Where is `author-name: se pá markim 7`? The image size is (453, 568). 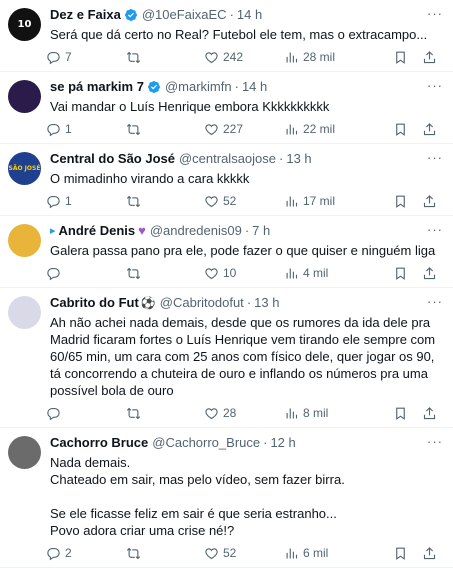
author-name: se pá markim 7 is located at coordinates (97, 87).